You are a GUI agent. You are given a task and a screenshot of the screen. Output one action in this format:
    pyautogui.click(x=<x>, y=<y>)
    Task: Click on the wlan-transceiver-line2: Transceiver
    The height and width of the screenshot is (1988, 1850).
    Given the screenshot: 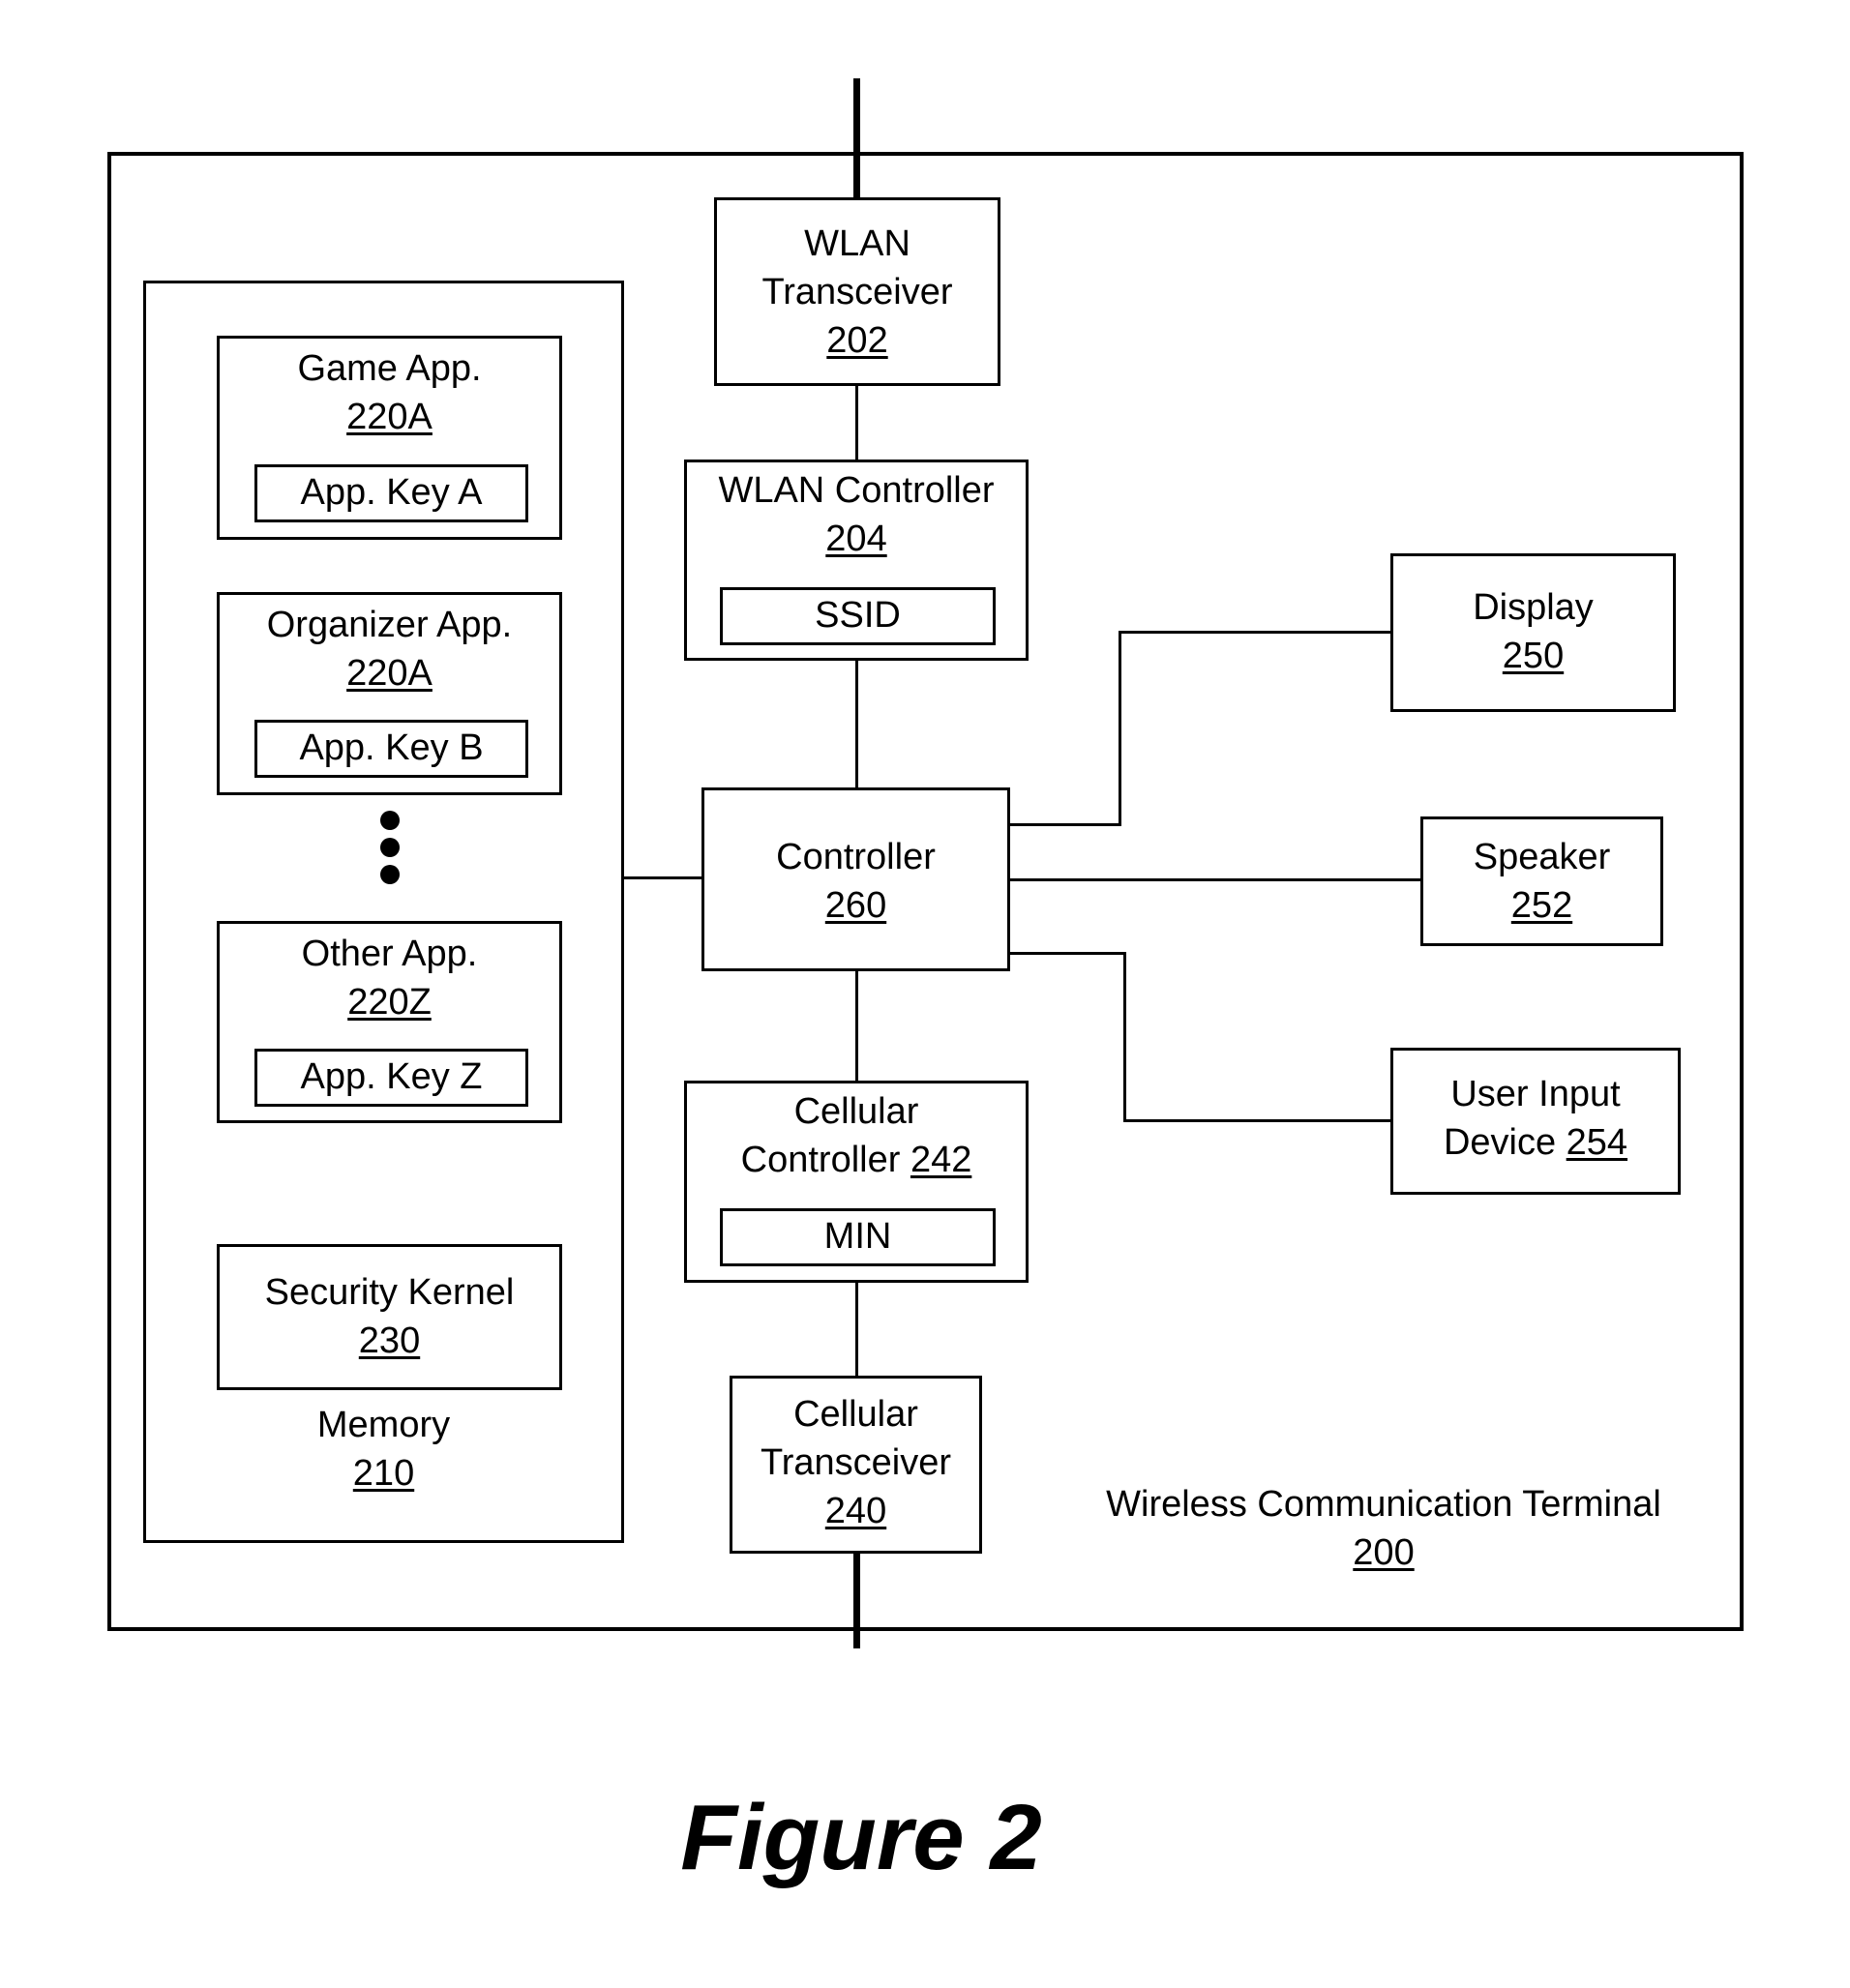 What is the action you would take?
    pyautogui.click(x=857, y=292)
    